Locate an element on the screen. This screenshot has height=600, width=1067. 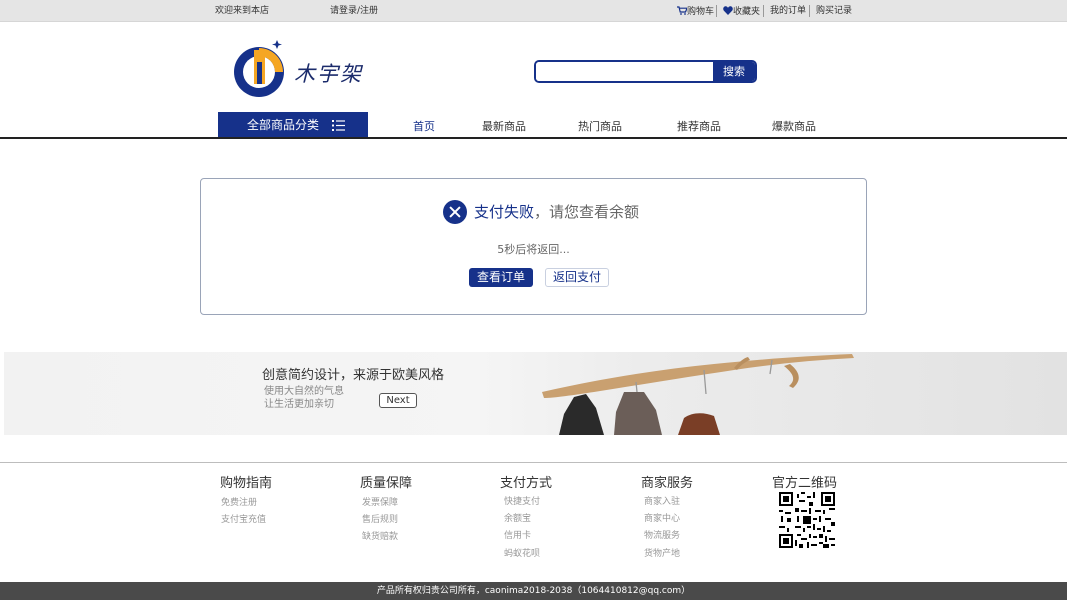
payment-result-panel: 支付失败，请您查看余额 5秒后将返回... 查看订单 返回支付 is located at coordinates (533, 246).